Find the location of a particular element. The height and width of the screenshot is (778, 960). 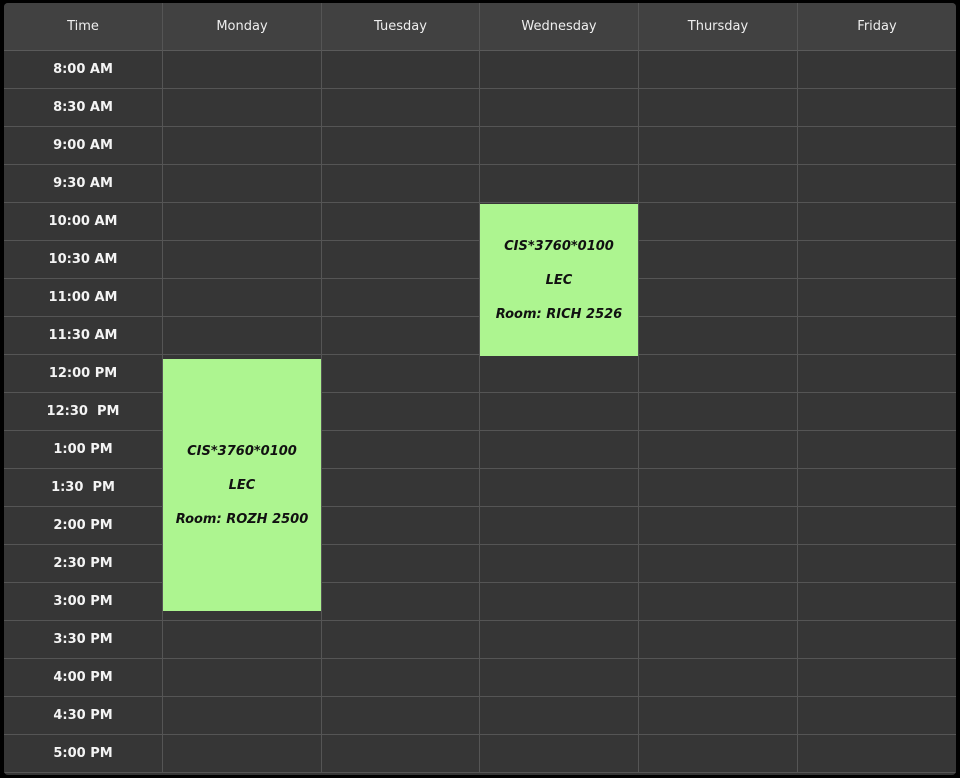

time-label: 8:30 AM is located at coordinates (83, 108).